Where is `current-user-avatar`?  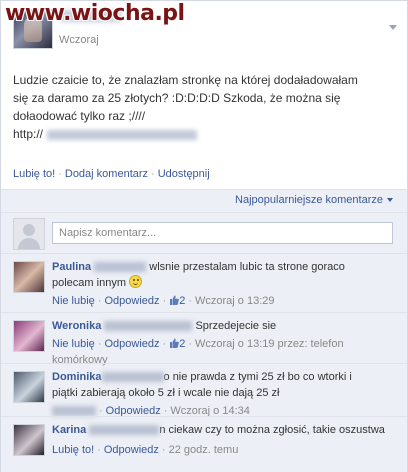
current-user-avatar is located at coordinates (29, 234).